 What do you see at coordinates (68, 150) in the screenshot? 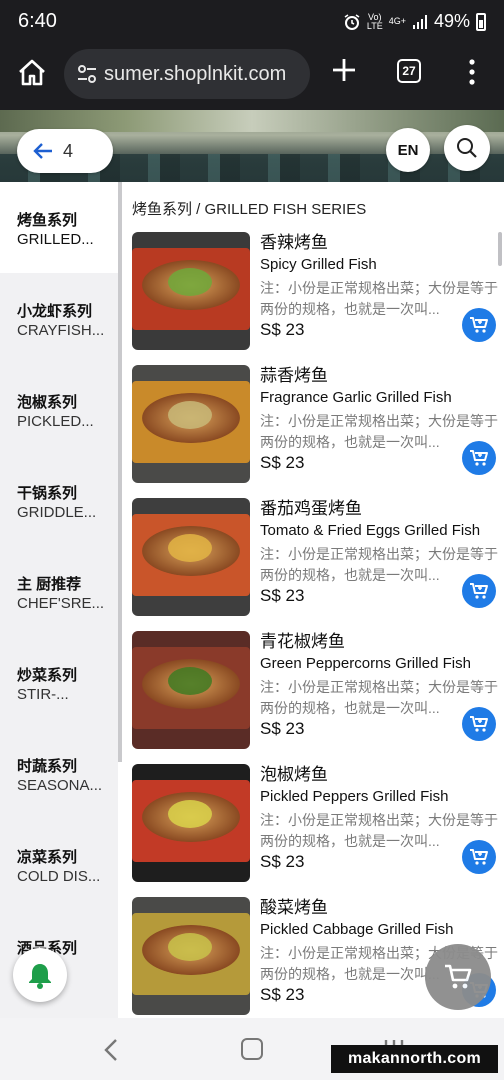
I see `back-count: 4` at bounding box center [68, 150].